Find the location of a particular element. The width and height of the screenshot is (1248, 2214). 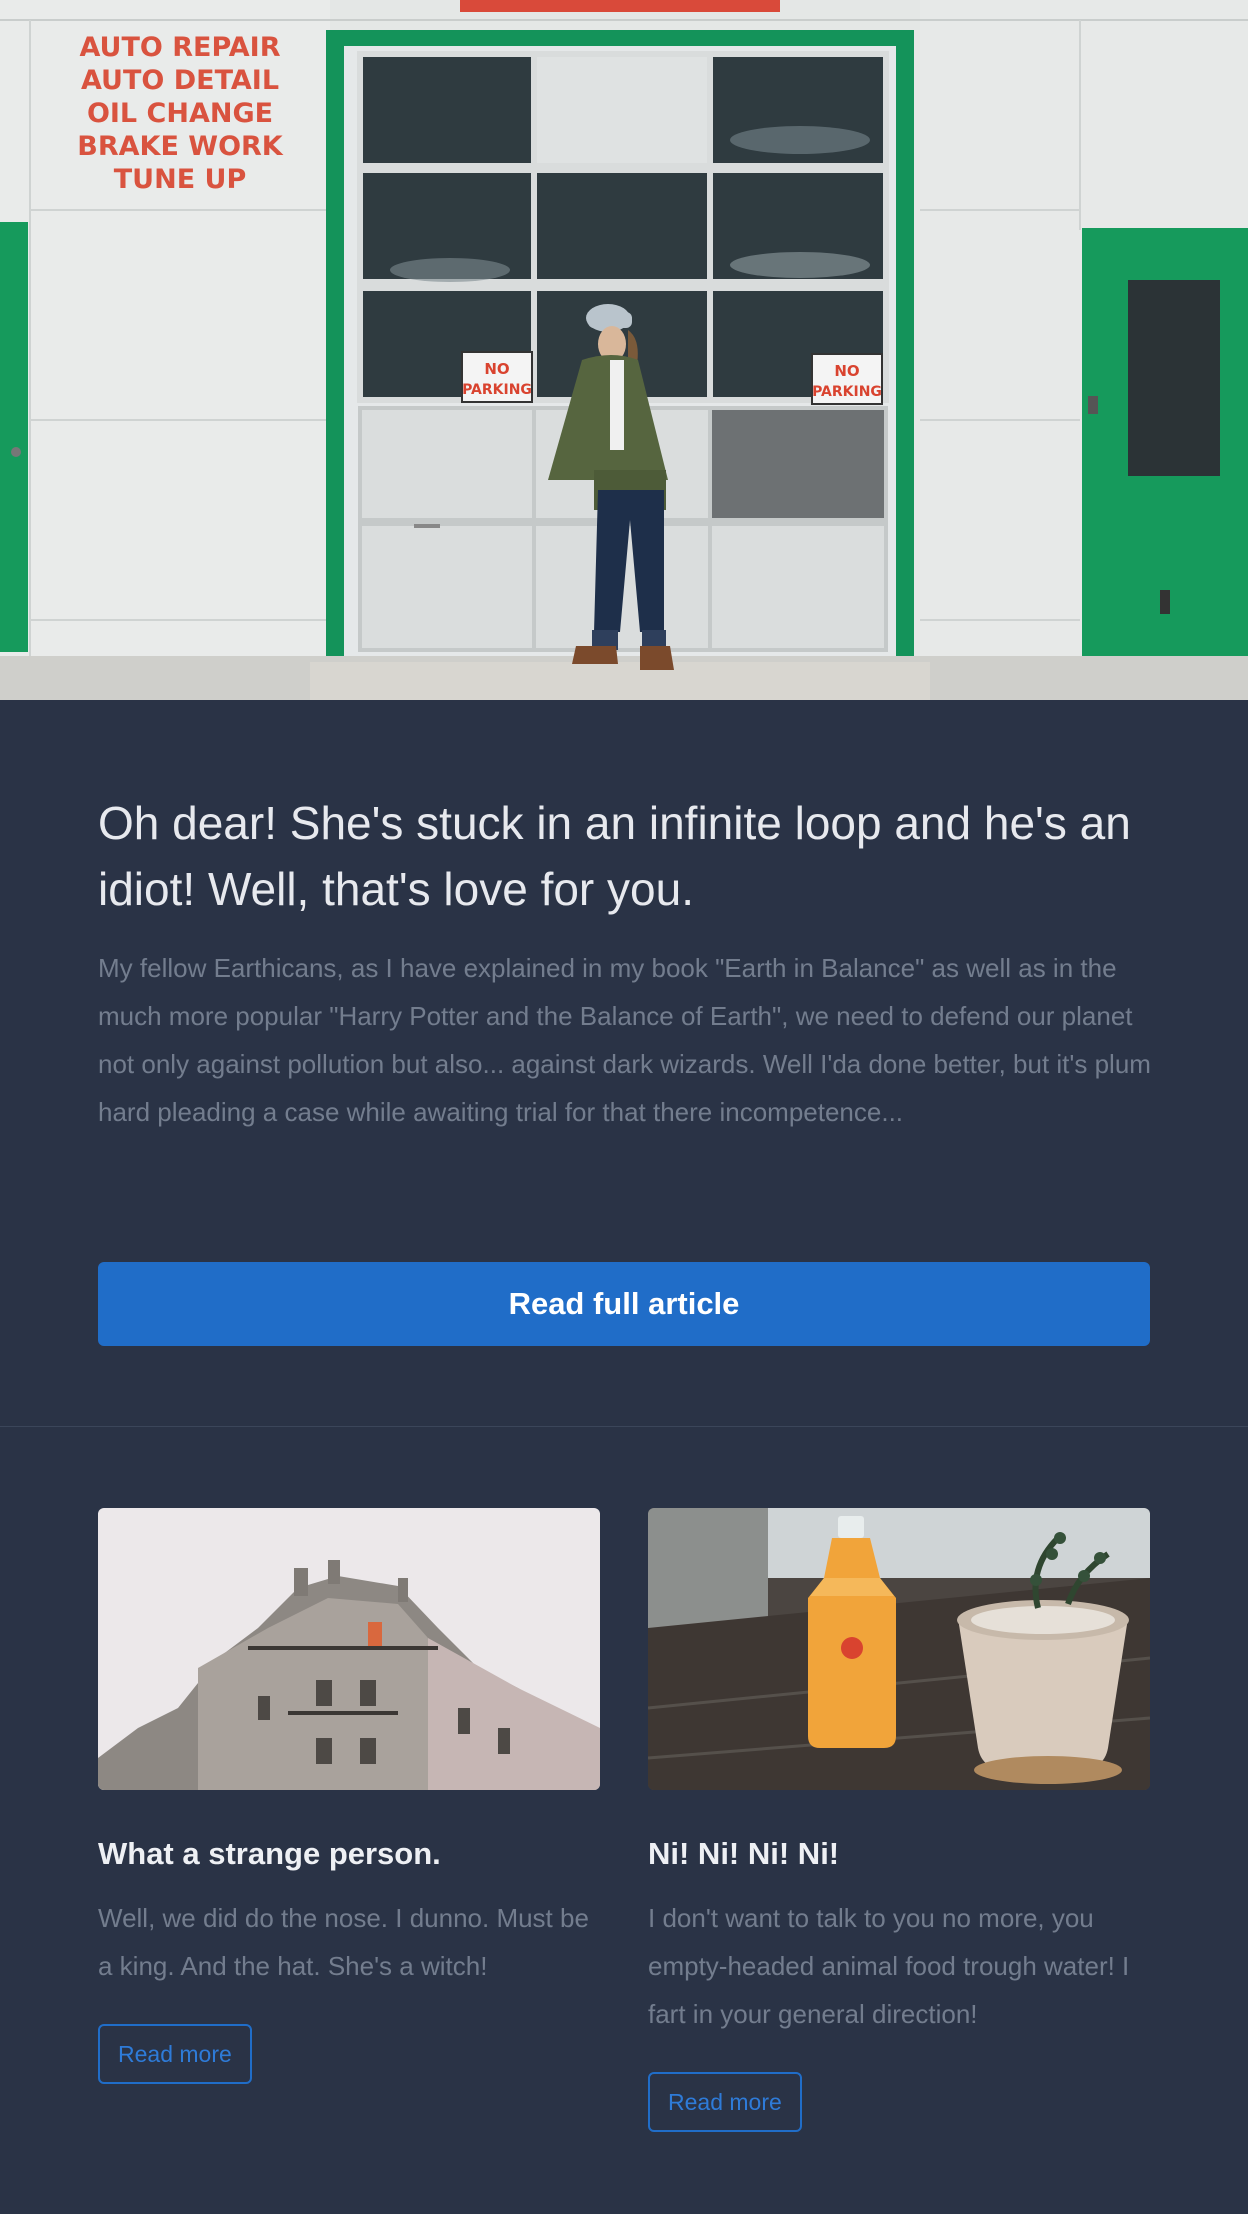

card-image-juice-bottle is located at coordinates (899, 1649).